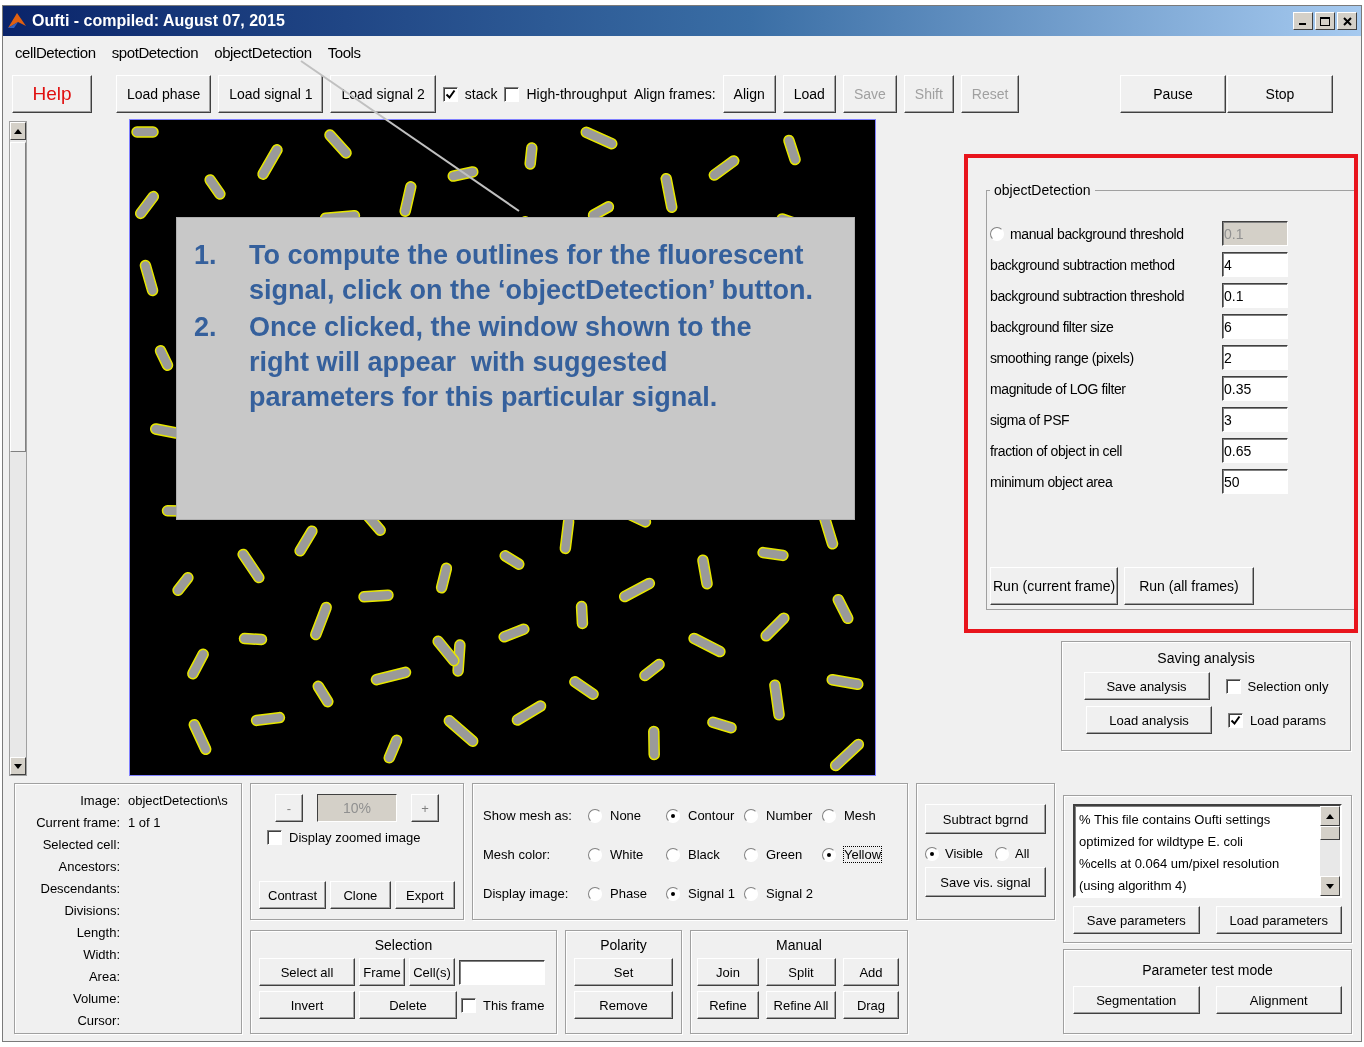 This screenshot has height=1047, width=1364. What do you see at coordinates (424, 895) in the screenshot?
I see `image-button: Export` at bounding box center [424, 895].